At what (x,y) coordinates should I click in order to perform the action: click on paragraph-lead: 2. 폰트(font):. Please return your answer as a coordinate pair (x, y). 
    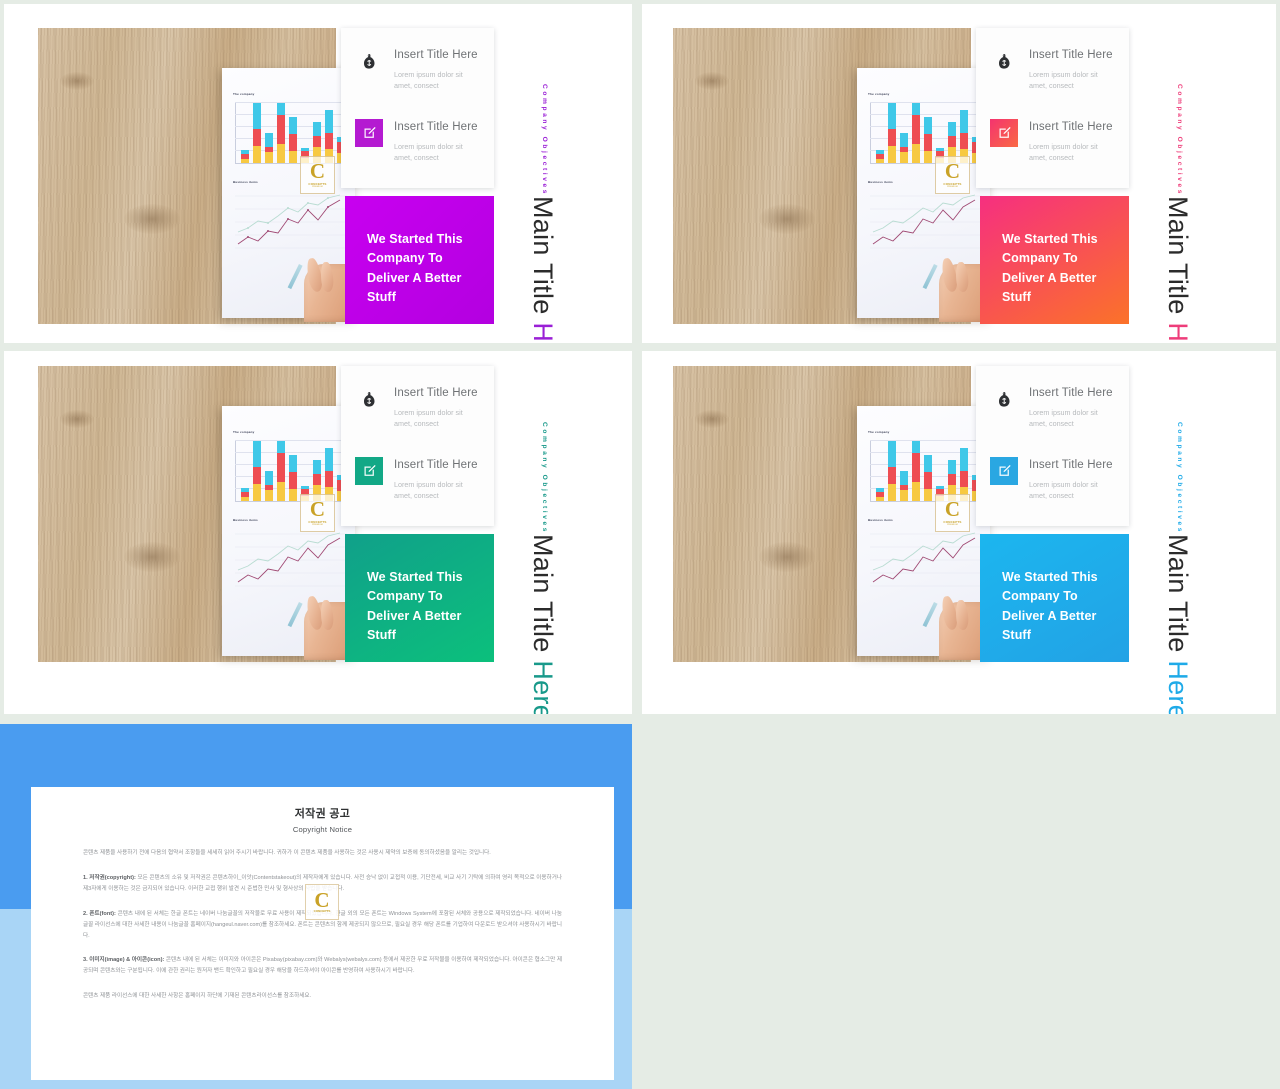
    Looking at the image, I should click on (99, 913).